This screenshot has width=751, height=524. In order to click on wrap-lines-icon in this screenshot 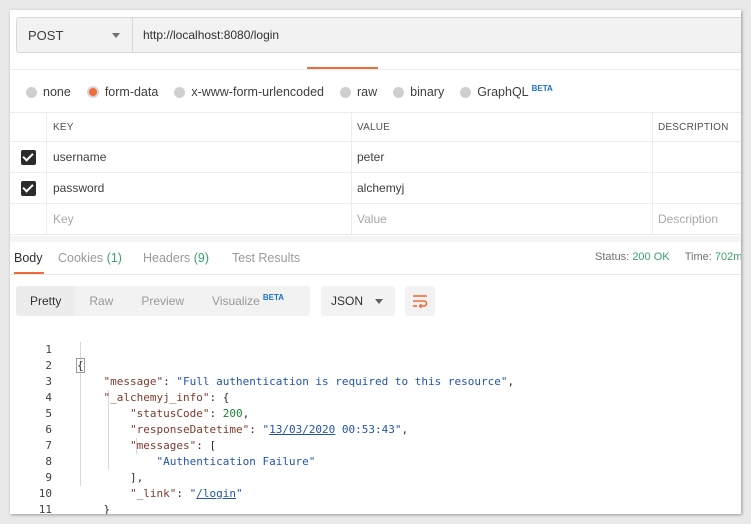, I will do `click(420, 302)`.